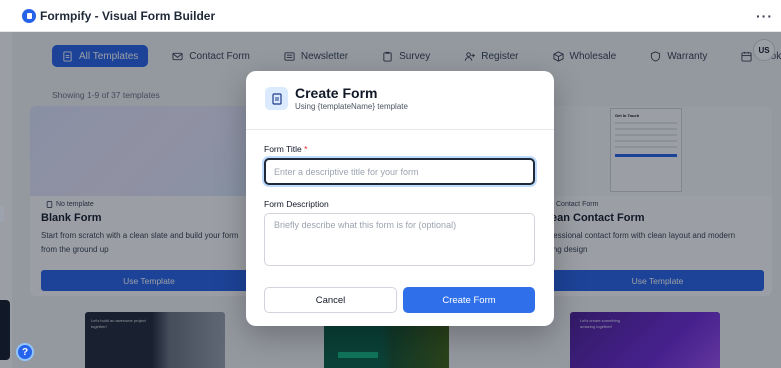 Image resolution: width=781 pixels, height=368 pixels. I want to click on form-description-label: Form Description, so click(296, 204).